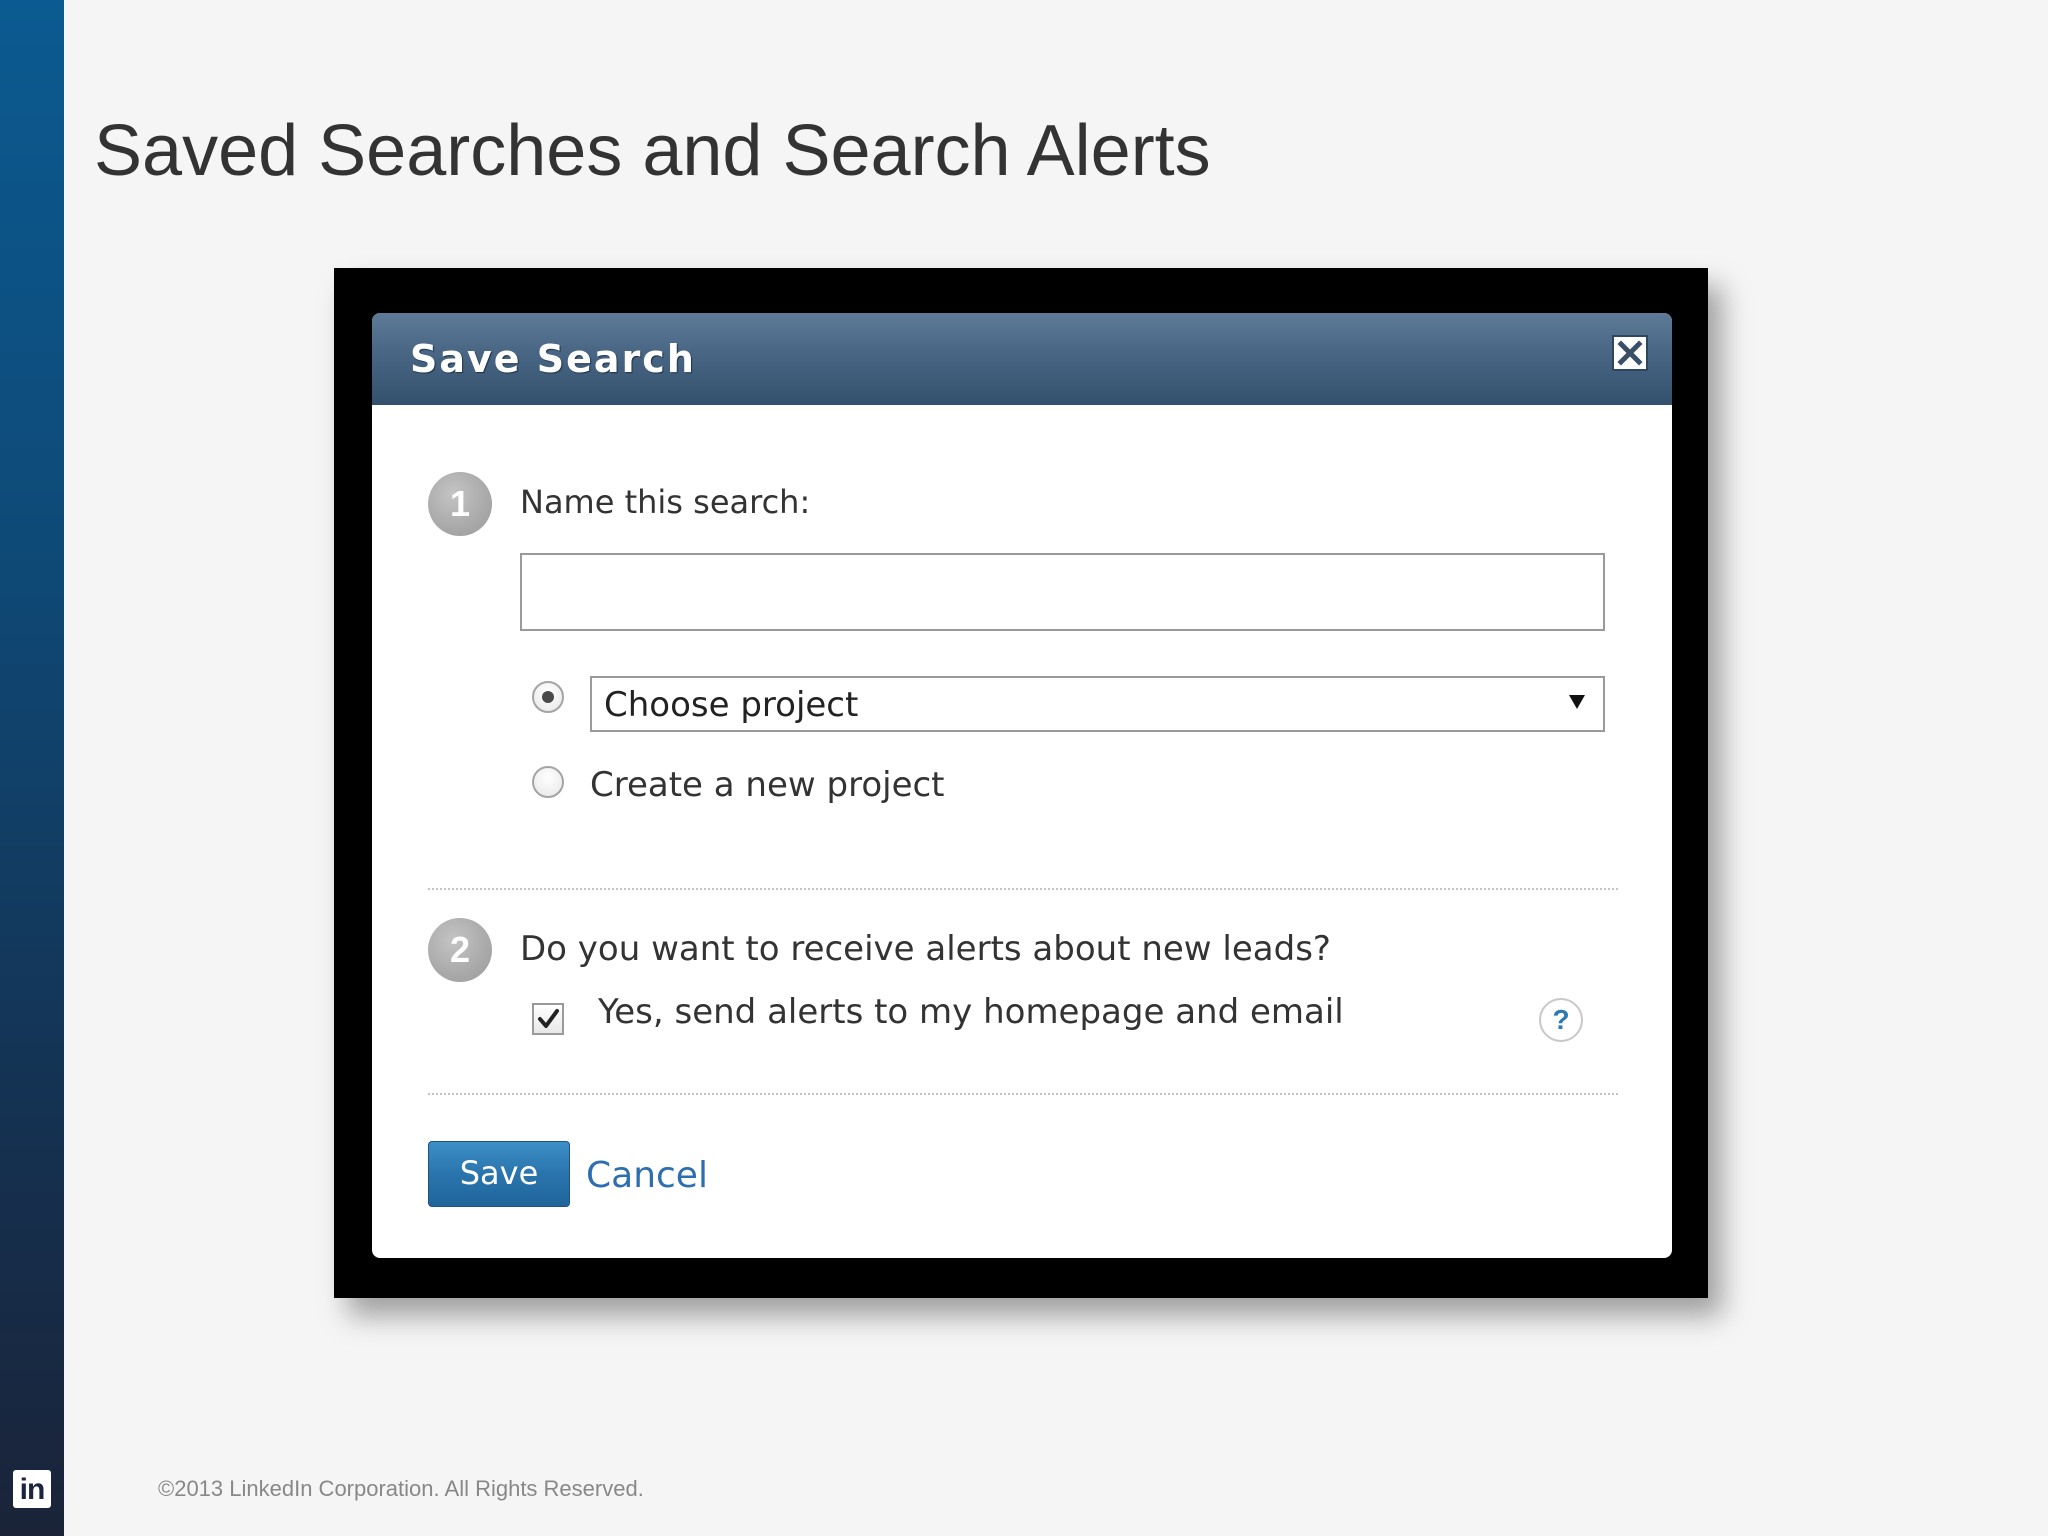 Image resolution: width=2048 pixels, height=1536 pixels. I want to click on dialog-title: Save Search, so click(553, 359).